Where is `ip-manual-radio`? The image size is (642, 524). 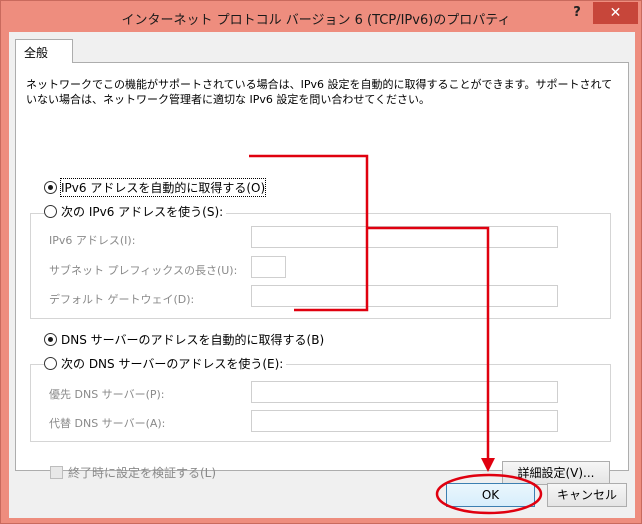 ip-manual-radio is located at coordinates (50, 211).